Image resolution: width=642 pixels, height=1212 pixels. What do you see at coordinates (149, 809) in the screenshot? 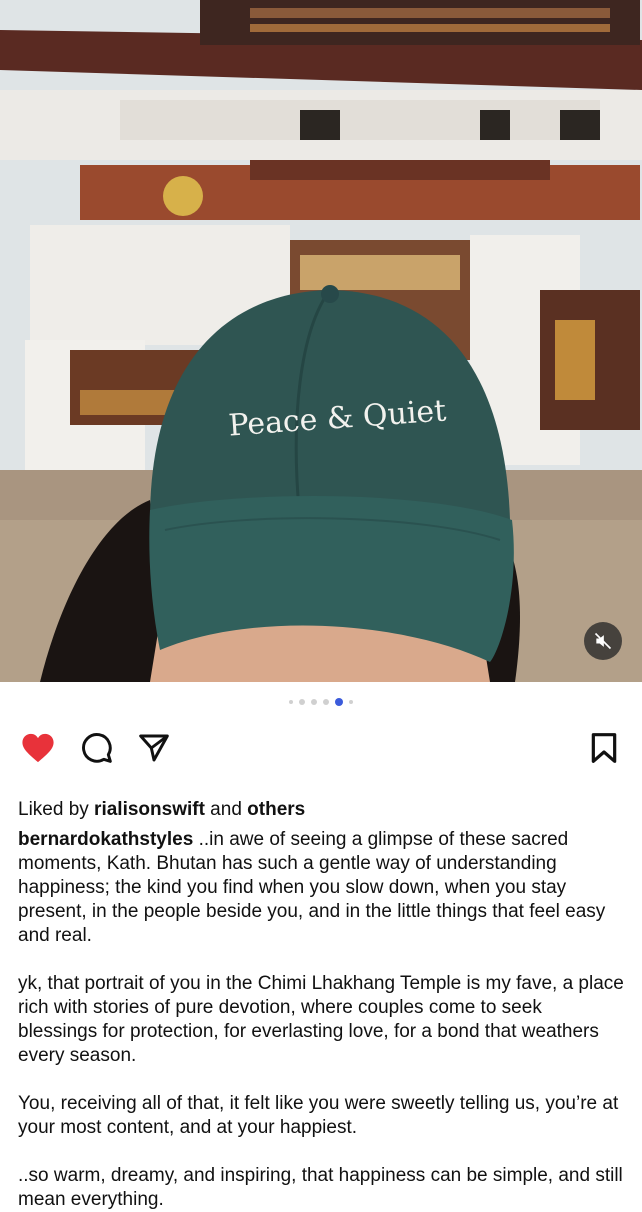
I see `liked-by-user-link: rialisonswift` at bounding box center [149, 809].